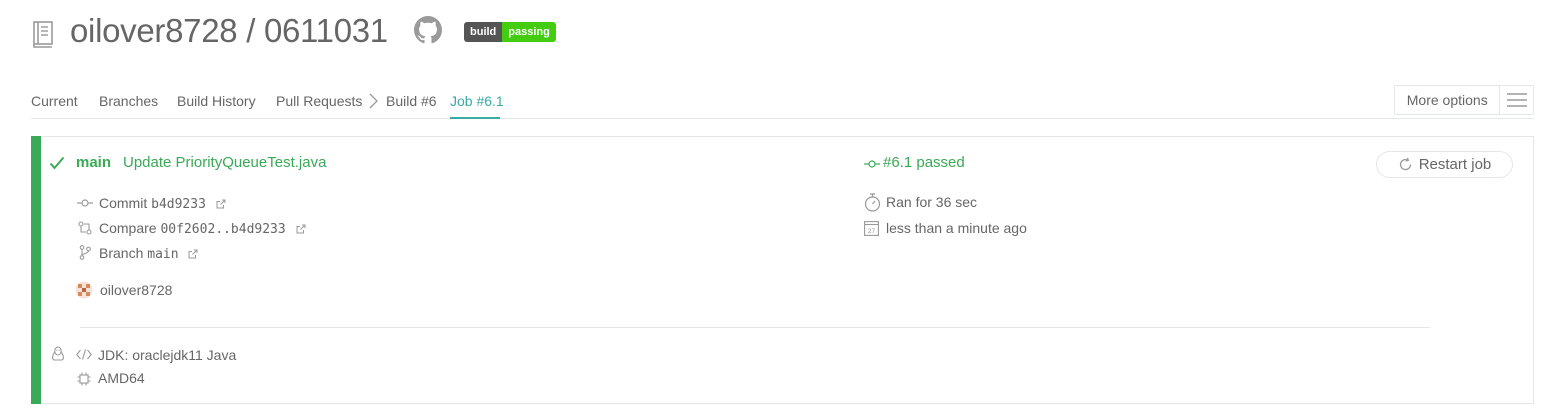 The width and height of the screenshot is (1545, 420). I want to click on stopwatch-icon, so click(872, 202).